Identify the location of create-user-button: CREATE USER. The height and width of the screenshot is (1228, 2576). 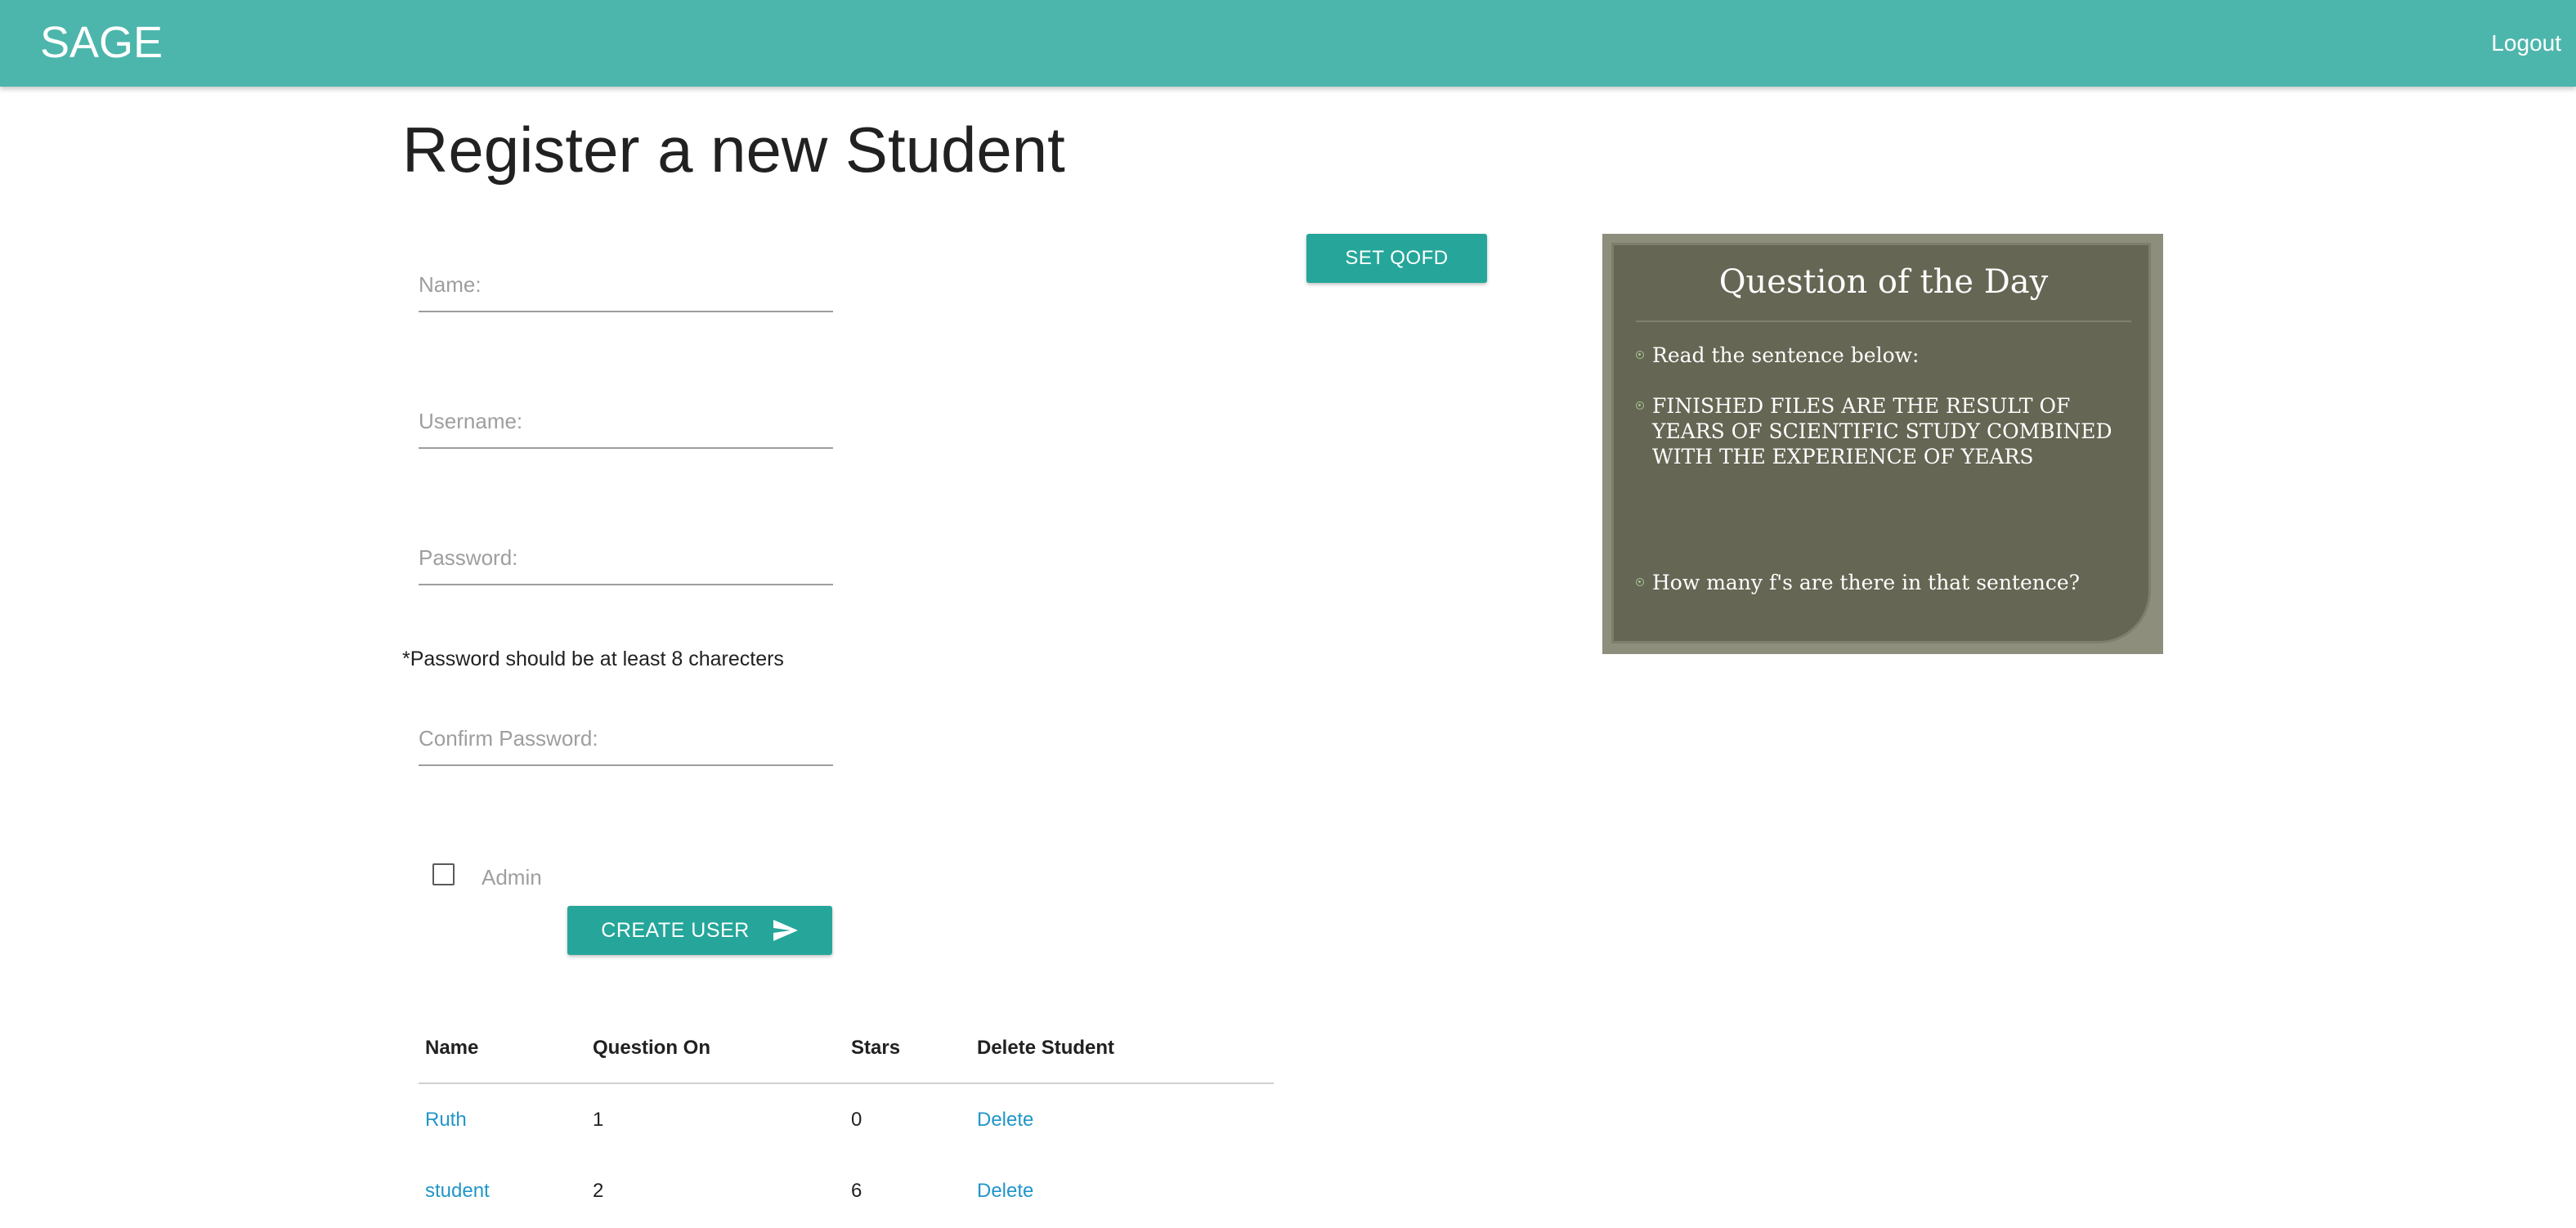
(699, 931).